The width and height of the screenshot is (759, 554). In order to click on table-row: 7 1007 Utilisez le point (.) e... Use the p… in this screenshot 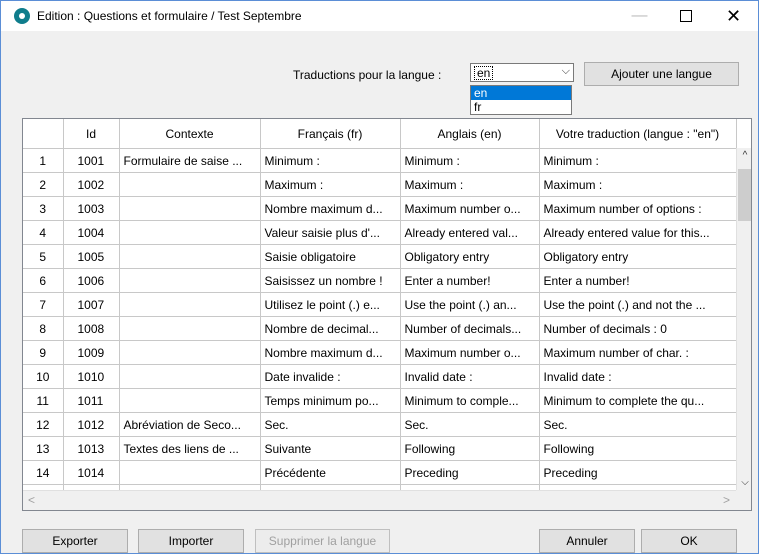, I will do `click(380, 304)`.